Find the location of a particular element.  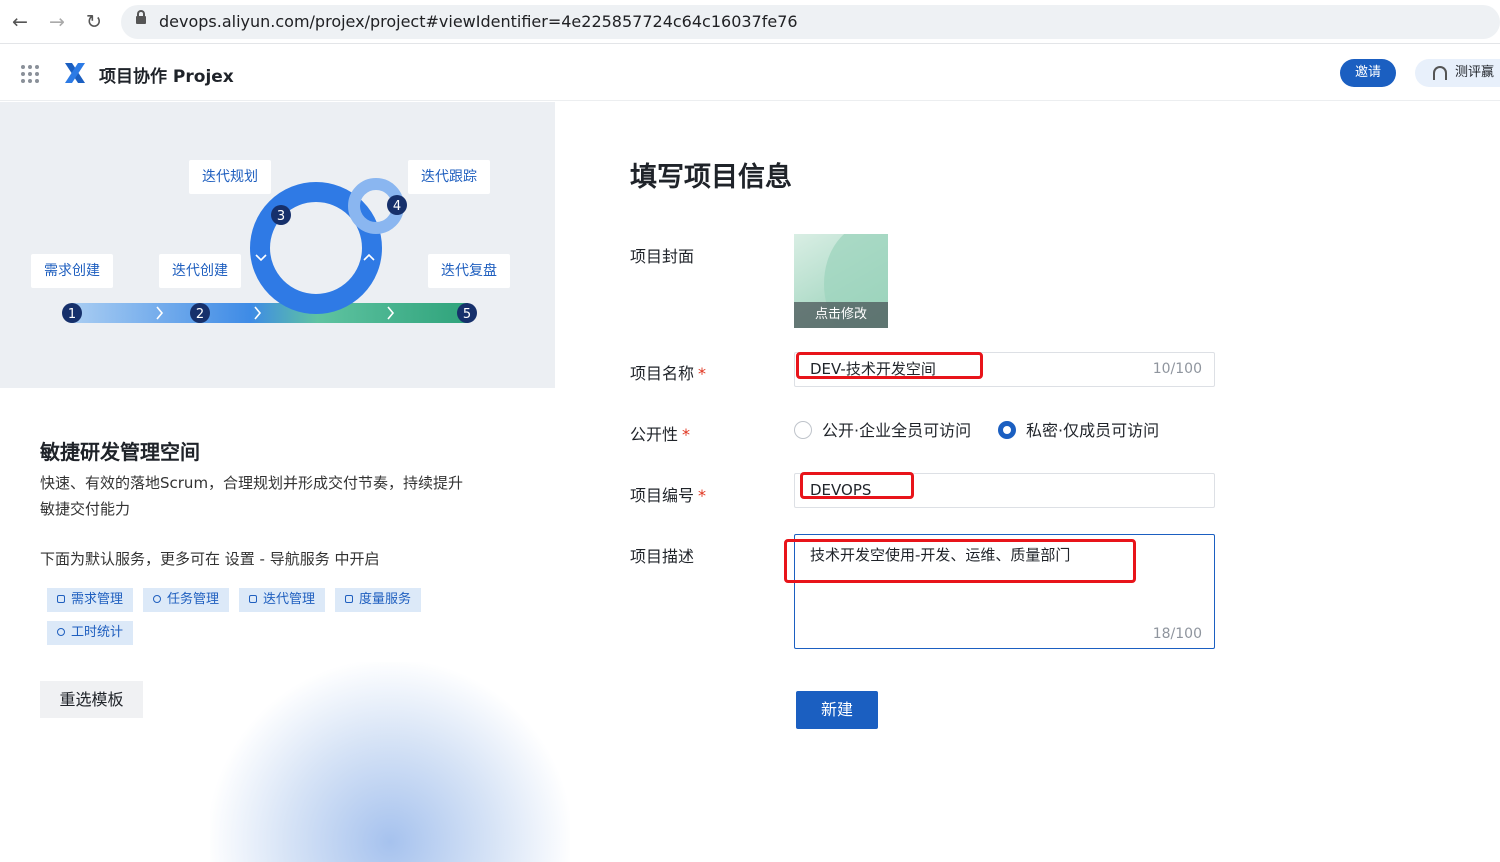

svg-text: 2 is located at coordinates (200, 314).